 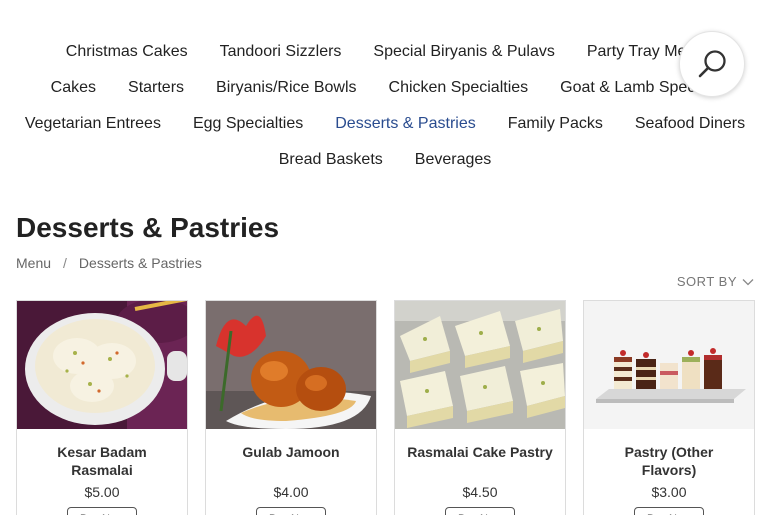 I want to click on product-image-rasmalai, so click(x=102, y=365).